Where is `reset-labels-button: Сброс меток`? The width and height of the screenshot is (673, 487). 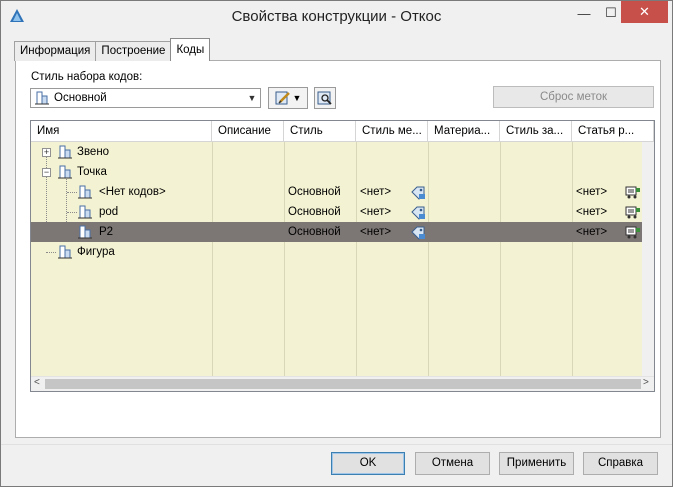
reset-labels-button: Сброс меток is located at coordinates (573, 97).